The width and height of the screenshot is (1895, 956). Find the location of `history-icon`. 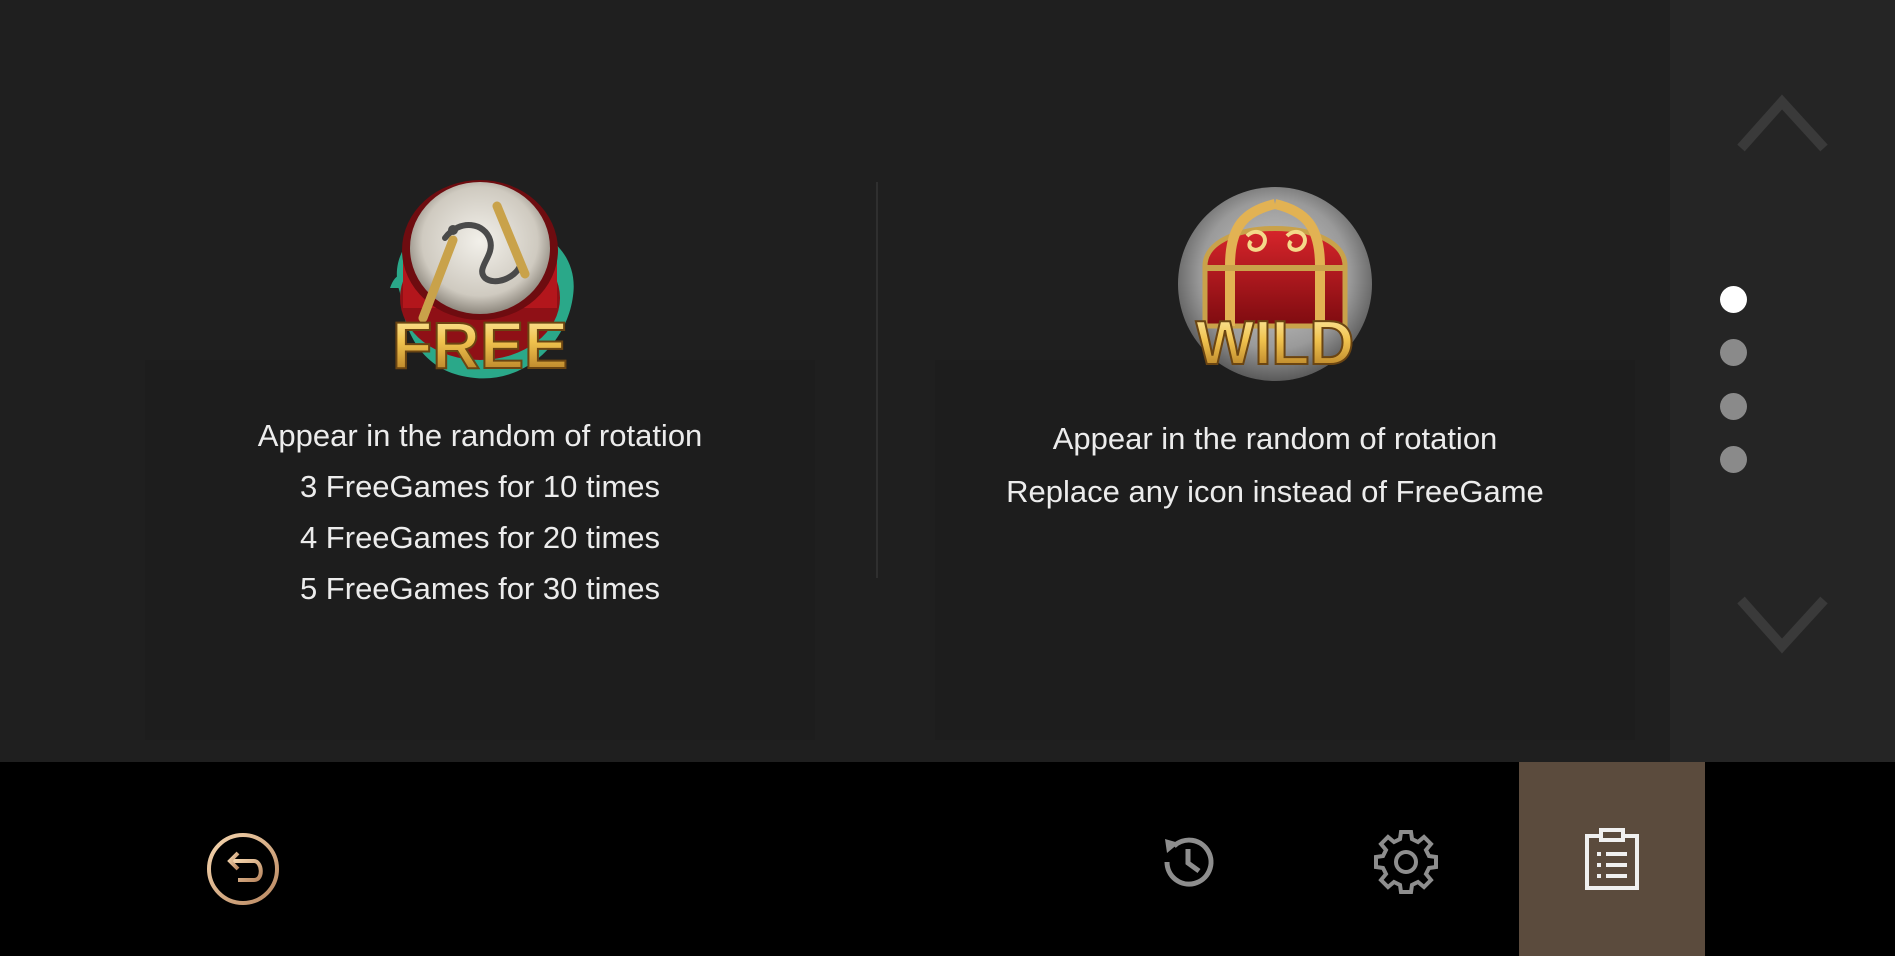

history-icon is located at coordinates (1188, 862).